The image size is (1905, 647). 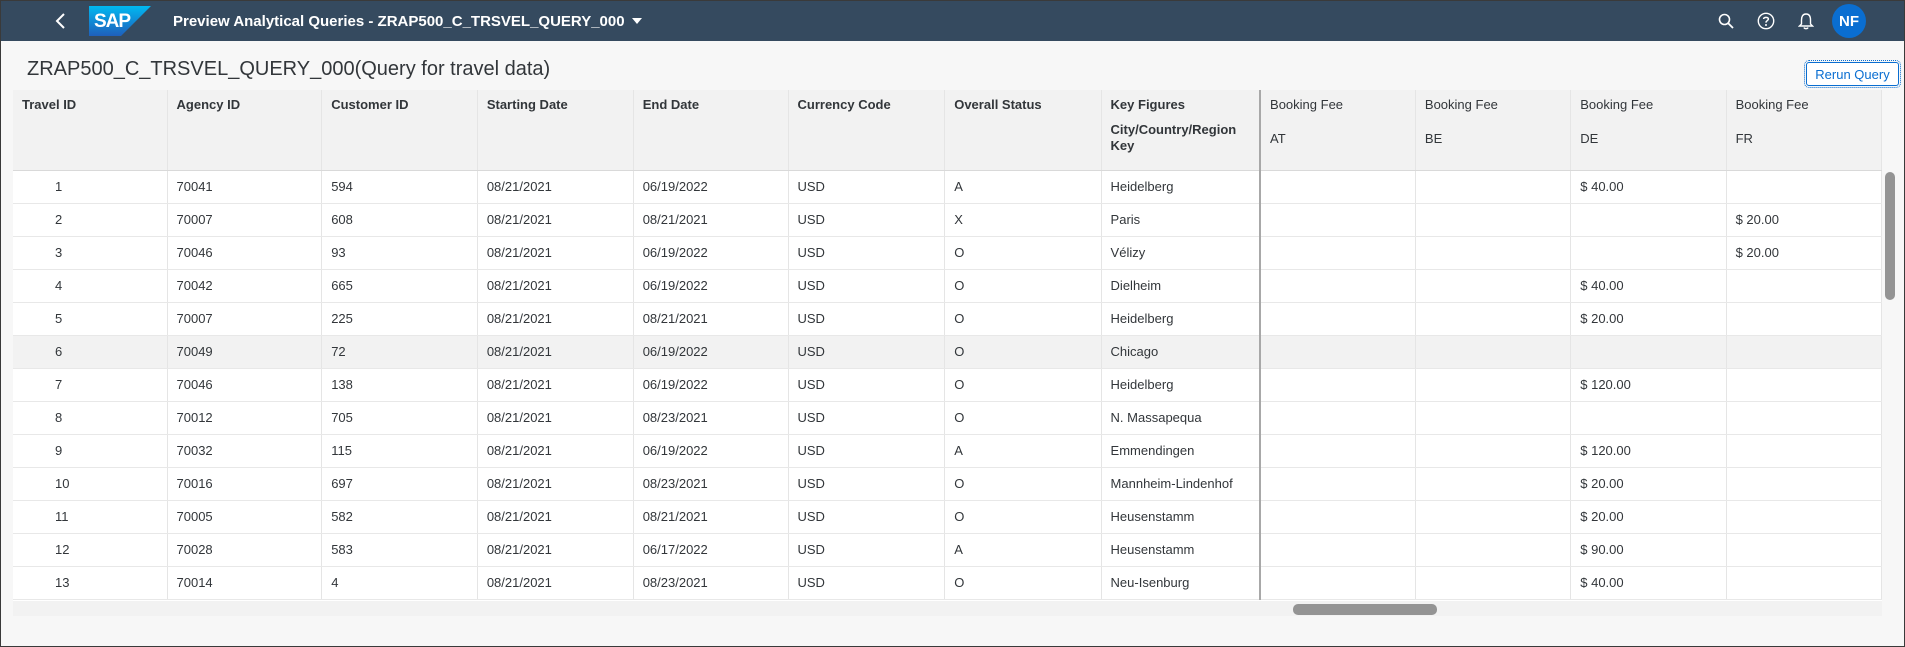 I want to click on search-button, so click(x=1726, y=21).